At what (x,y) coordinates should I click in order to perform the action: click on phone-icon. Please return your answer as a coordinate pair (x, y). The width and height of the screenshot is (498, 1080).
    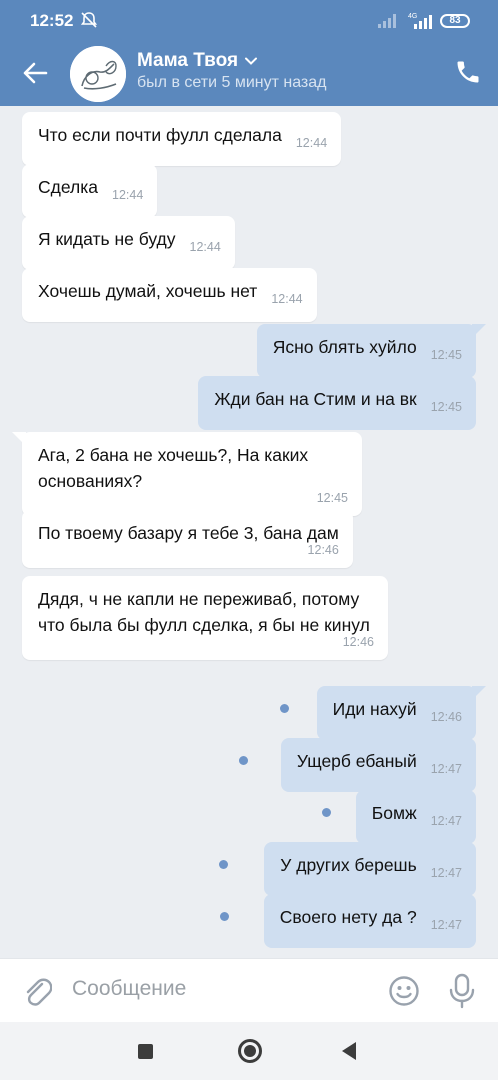
    Looking at the image, I should click on (468, 72).